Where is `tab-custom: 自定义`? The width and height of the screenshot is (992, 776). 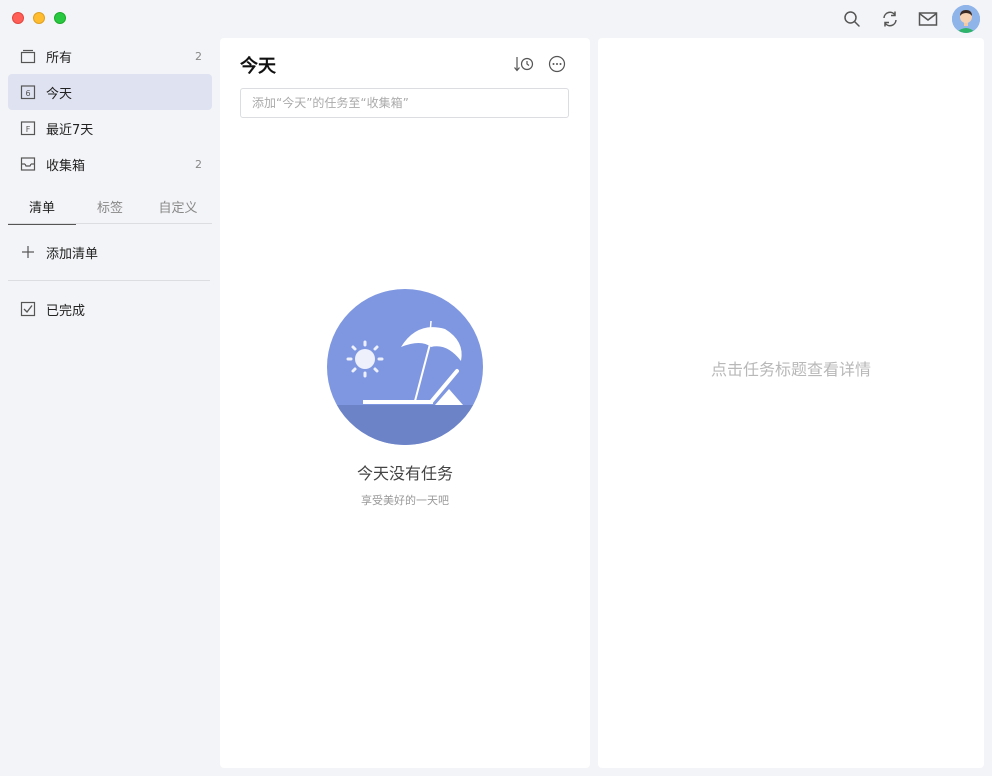 tab-custom: 自定义 is located at coordinates (178, 206).